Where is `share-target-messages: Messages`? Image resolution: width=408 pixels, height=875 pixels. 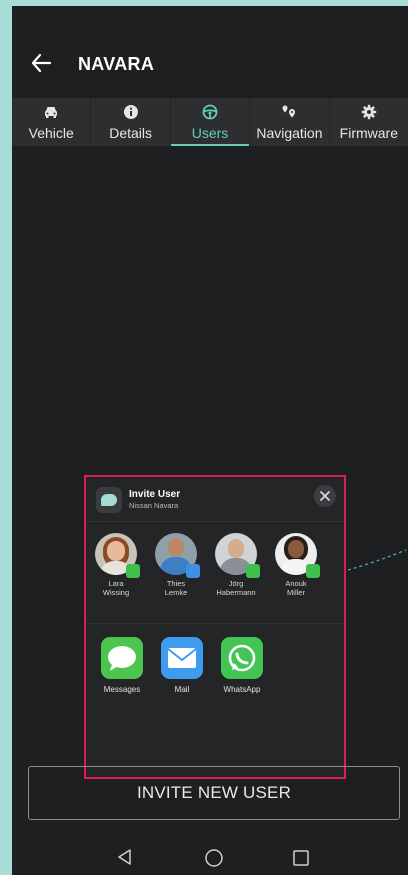
share-target-messages: Messages is located at coordinates (122, 665).